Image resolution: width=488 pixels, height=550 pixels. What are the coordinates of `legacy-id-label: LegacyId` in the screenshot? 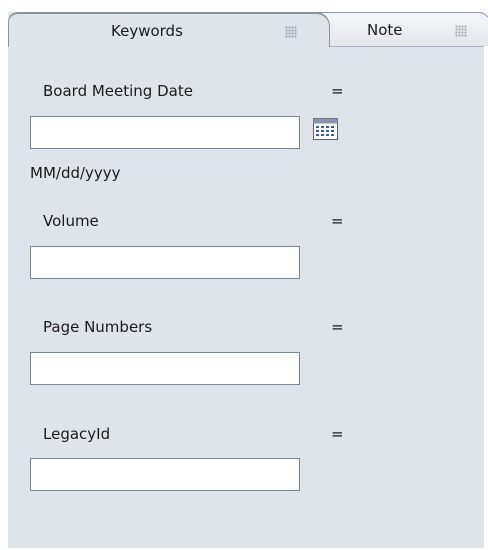 It's located at (77, 434).